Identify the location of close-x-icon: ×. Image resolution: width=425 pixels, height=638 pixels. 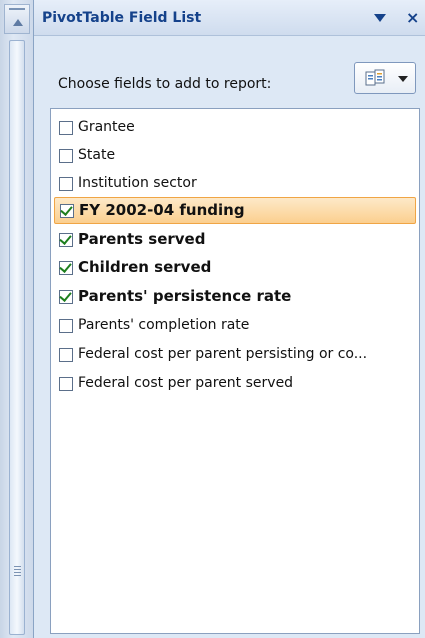
(412, 17).